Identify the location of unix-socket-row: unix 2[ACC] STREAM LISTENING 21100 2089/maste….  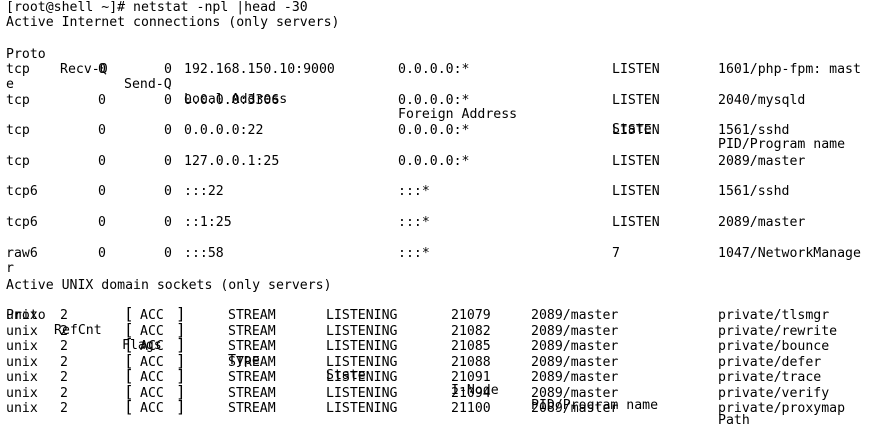
(441, 408).